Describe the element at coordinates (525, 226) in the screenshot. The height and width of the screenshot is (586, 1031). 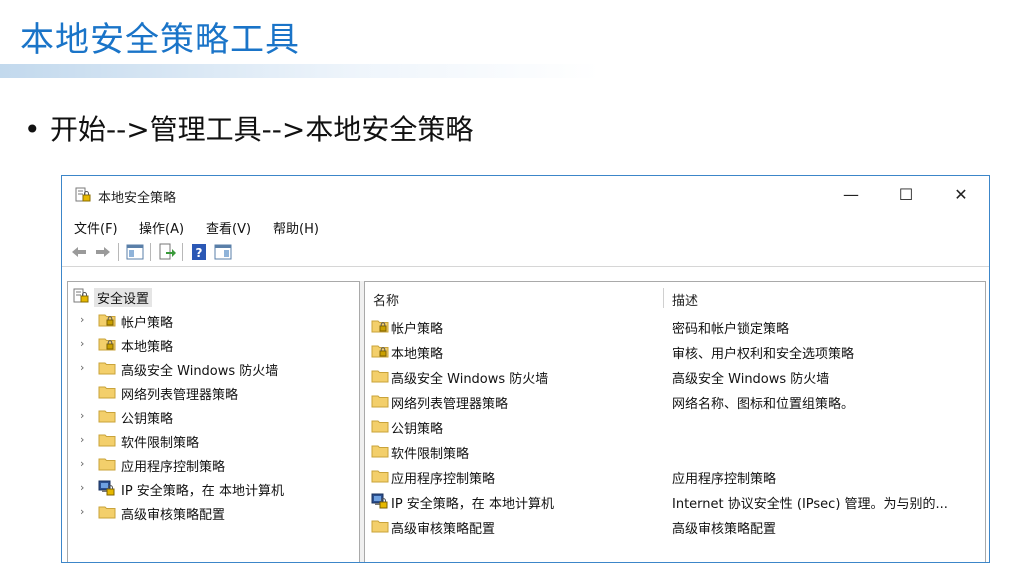
I see `menu-bar: 文件(F) 操作(A) 查看(V) 帮助(H)` at that location.